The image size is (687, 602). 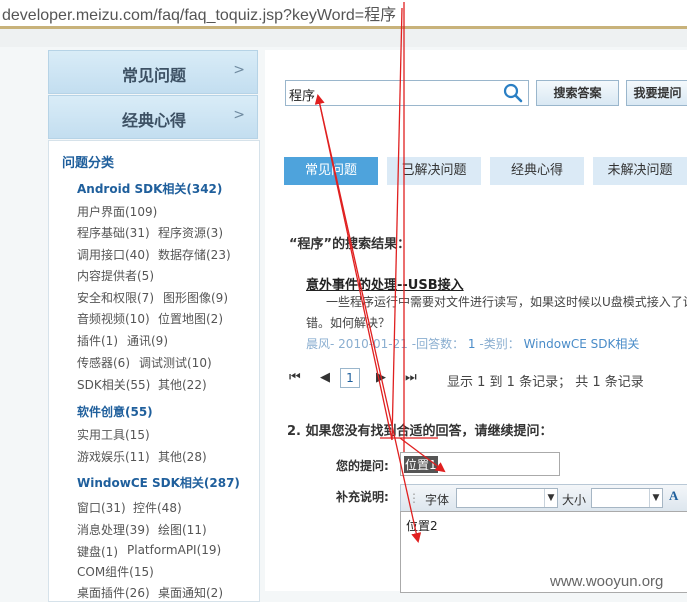 I want to click on search-answers-button: 搜索答案, so click(x=577, y=93).